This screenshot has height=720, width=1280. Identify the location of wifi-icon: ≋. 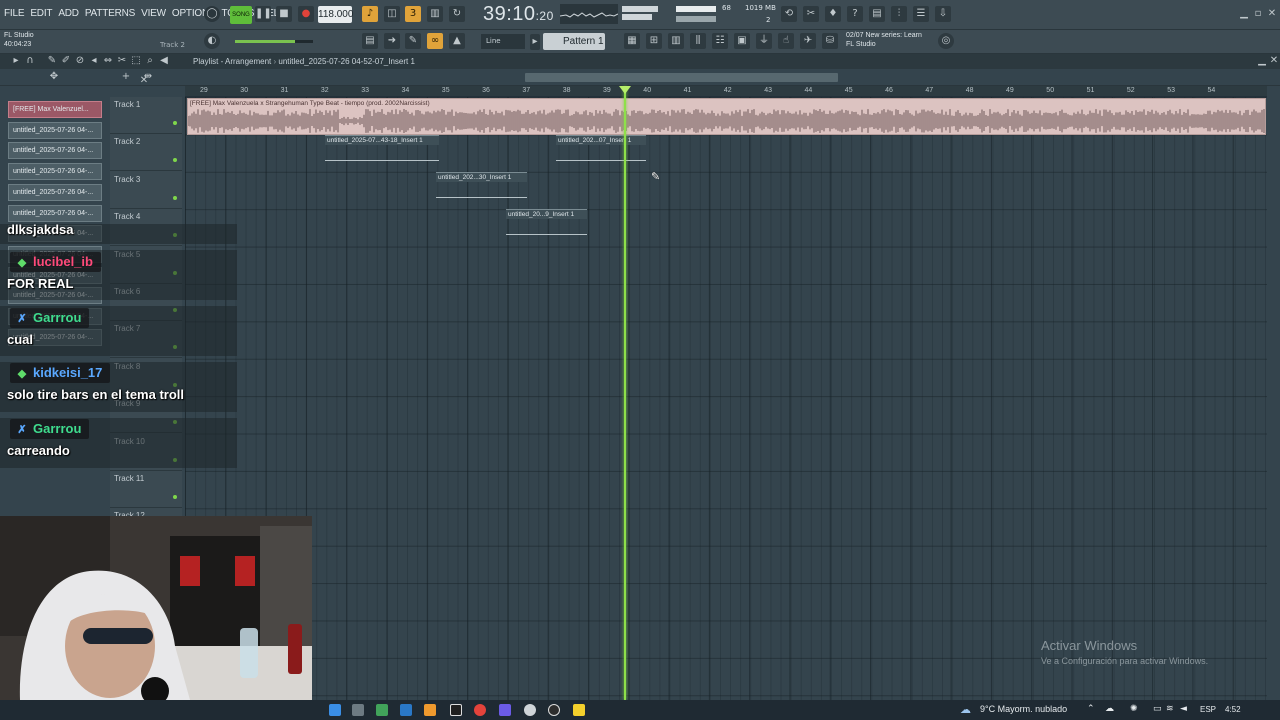
(1170, 709).